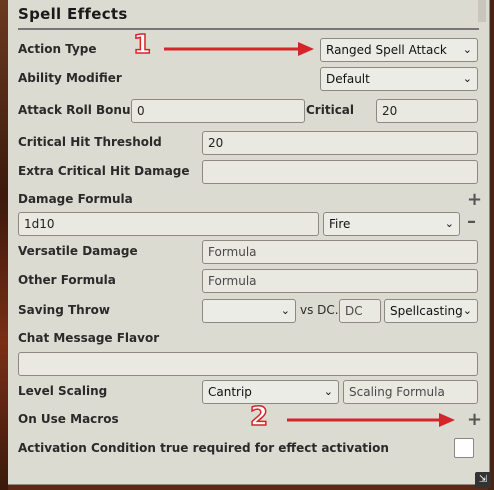 Image resolution: width=494 pixels, height=490 pixels. Describe the element at coordinates (75, 199) in the screenshot. I see `damage-formula-label: Damage Formula` at that location.